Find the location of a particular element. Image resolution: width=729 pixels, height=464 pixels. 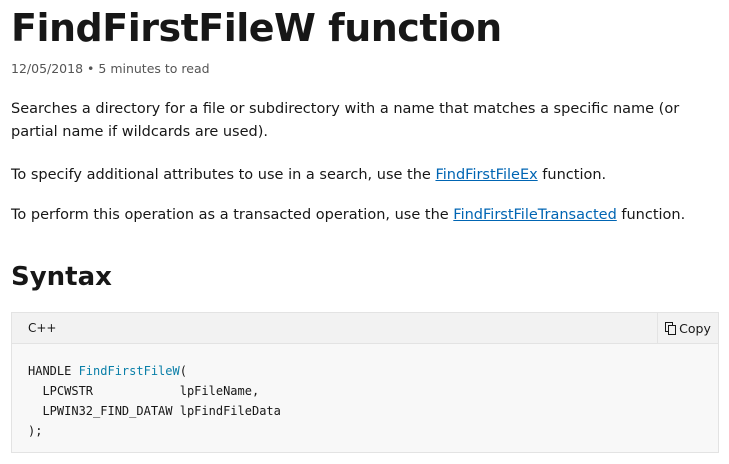

findfirstfileex-link: FindFirstFileEx is located at coordinates (486, 175).